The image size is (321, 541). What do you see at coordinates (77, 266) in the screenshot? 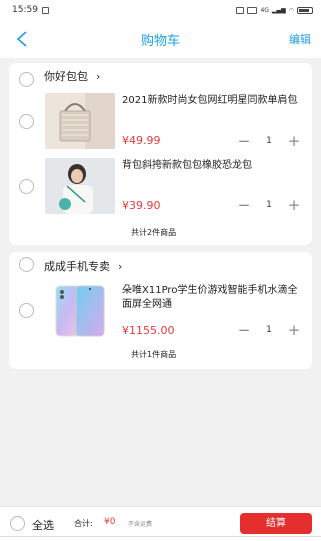
I see `shop-name: 成成手机专卖` at bounding box center [77, 266].